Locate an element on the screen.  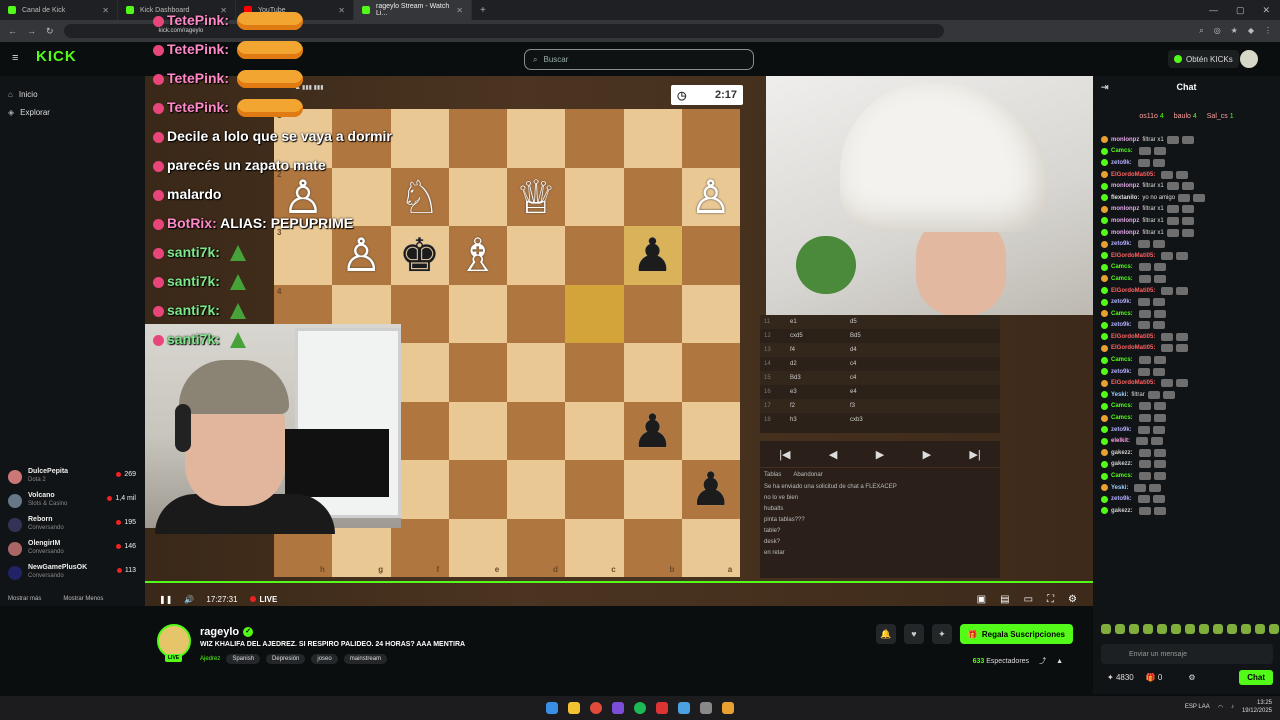
user-avatar is located at coordinates (1249, 59).